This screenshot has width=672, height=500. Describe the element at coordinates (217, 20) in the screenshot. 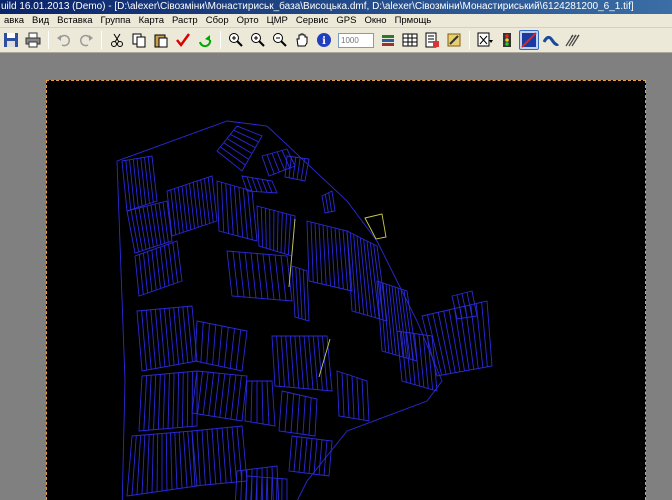

I see `menu-collect: Сбор` at that location.